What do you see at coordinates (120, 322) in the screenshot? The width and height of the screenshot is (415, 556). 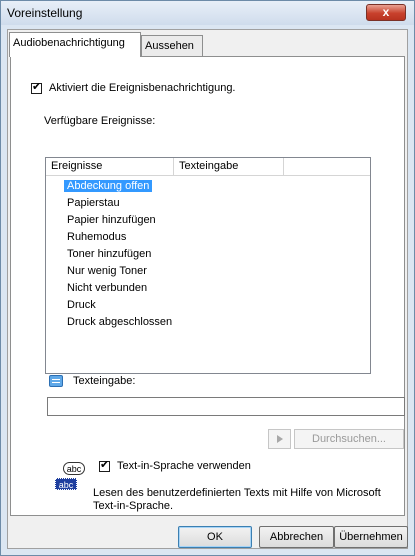 I see `event-name: Druck abgeschlossen` at bounding box center [120, 322].